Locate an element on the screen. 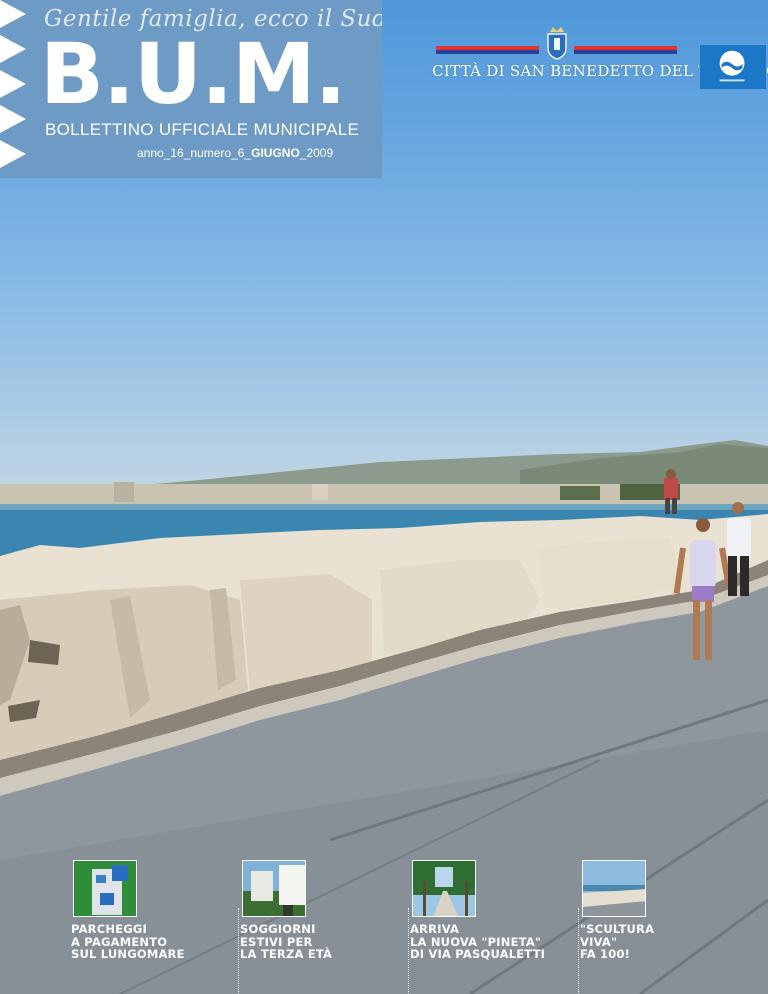 The width and height of the screenshot is (768, 994). issue-month: GIUGNO is located at coordinates (275, 153).